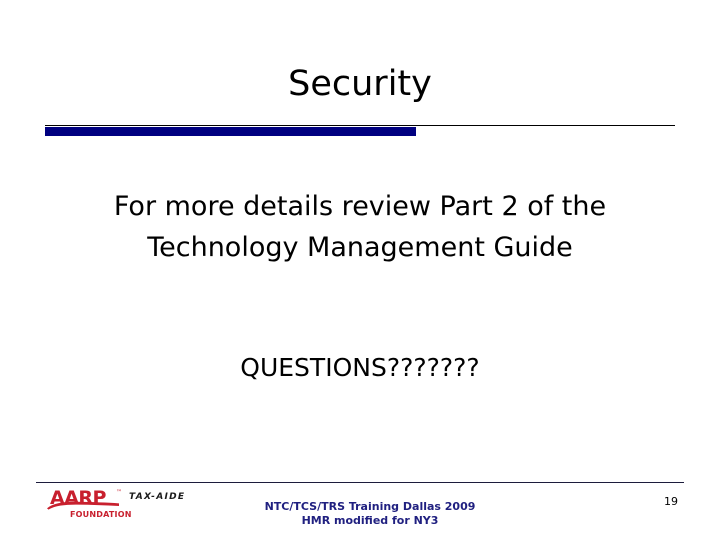 The height and width of the screenshot is (540, 720). Describe the element at coordinates (360, 125) in the screenshot. I see `title-divider-line` at that location.